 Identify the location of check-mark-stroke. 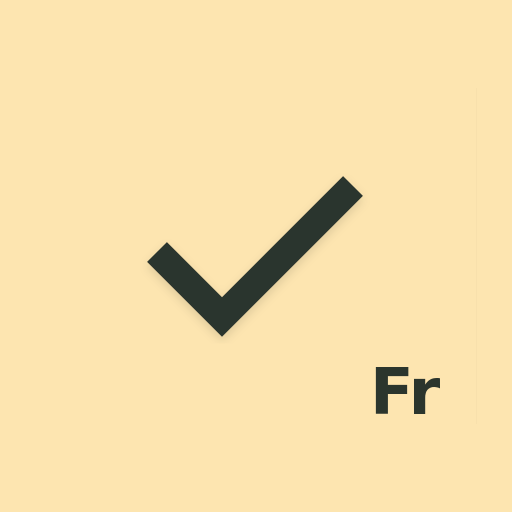
(255, 256).